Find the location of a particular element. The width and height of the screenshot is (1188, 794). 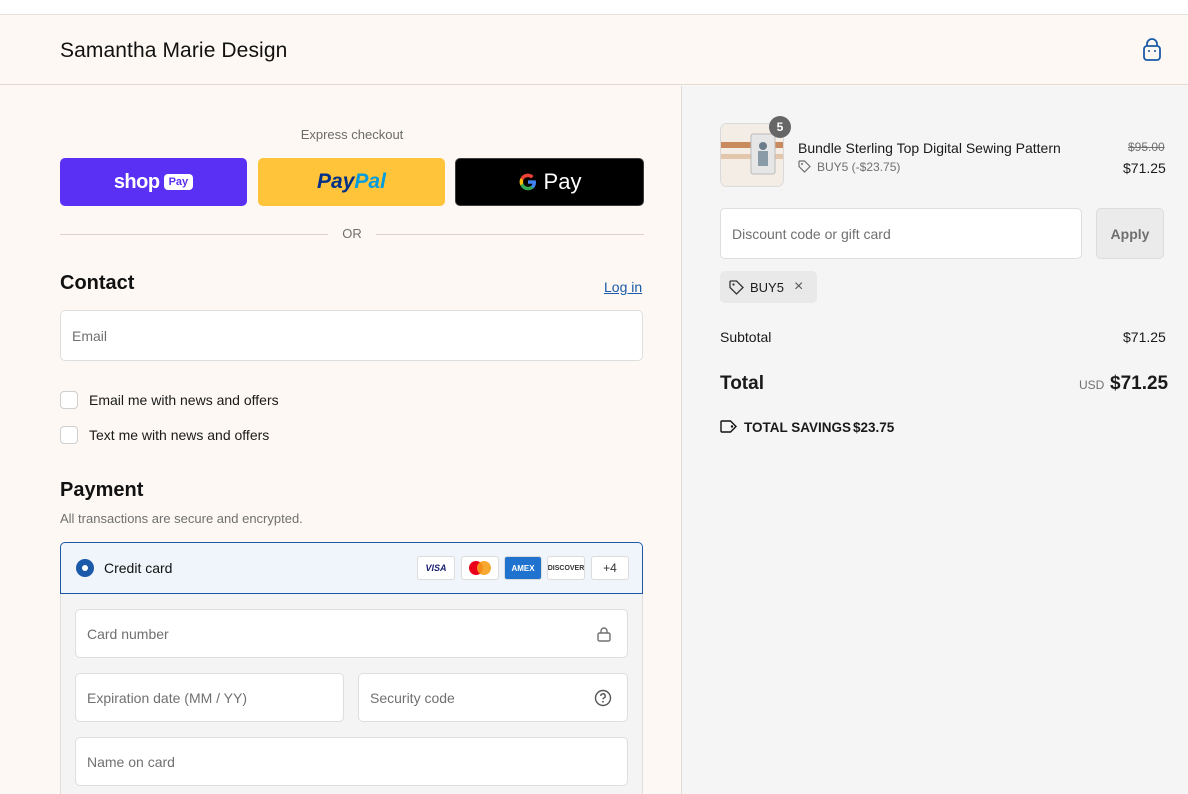

google-pay-button: Pay is located at coordinates (549, 182).